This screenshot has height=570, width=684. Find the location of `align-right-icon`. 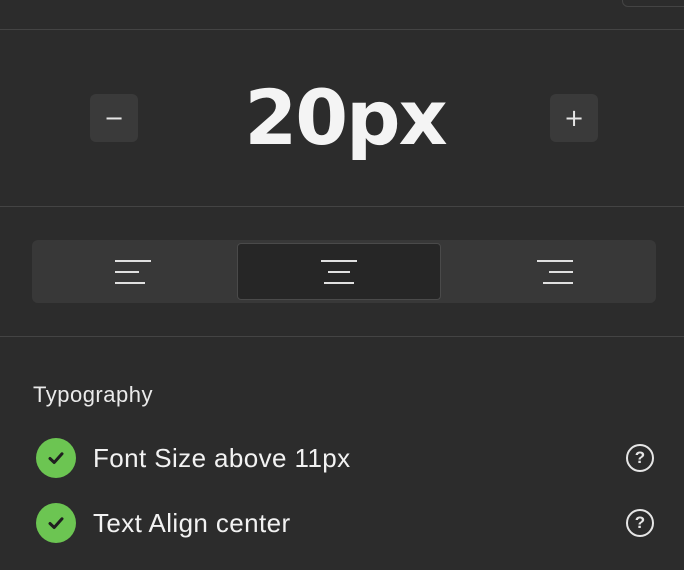

align-right-icon is located at coordinates (554, 271).